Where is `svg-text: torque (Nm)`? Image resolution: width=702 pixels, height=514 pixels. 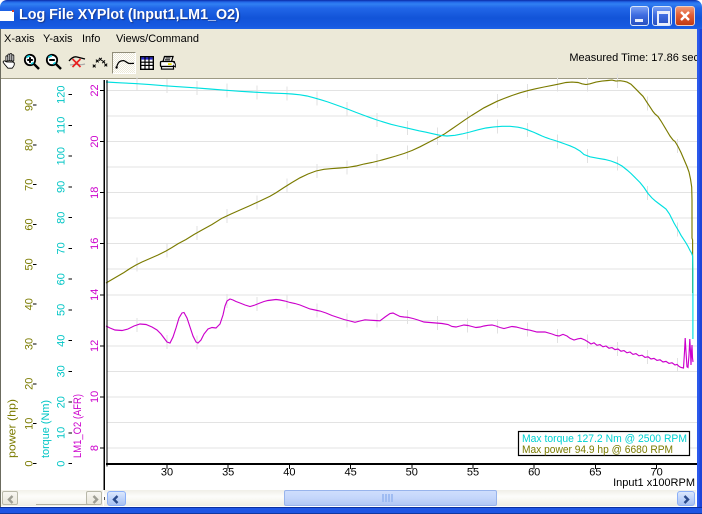 svg-text: torque (Nm) is located at coordinates (46, 429).